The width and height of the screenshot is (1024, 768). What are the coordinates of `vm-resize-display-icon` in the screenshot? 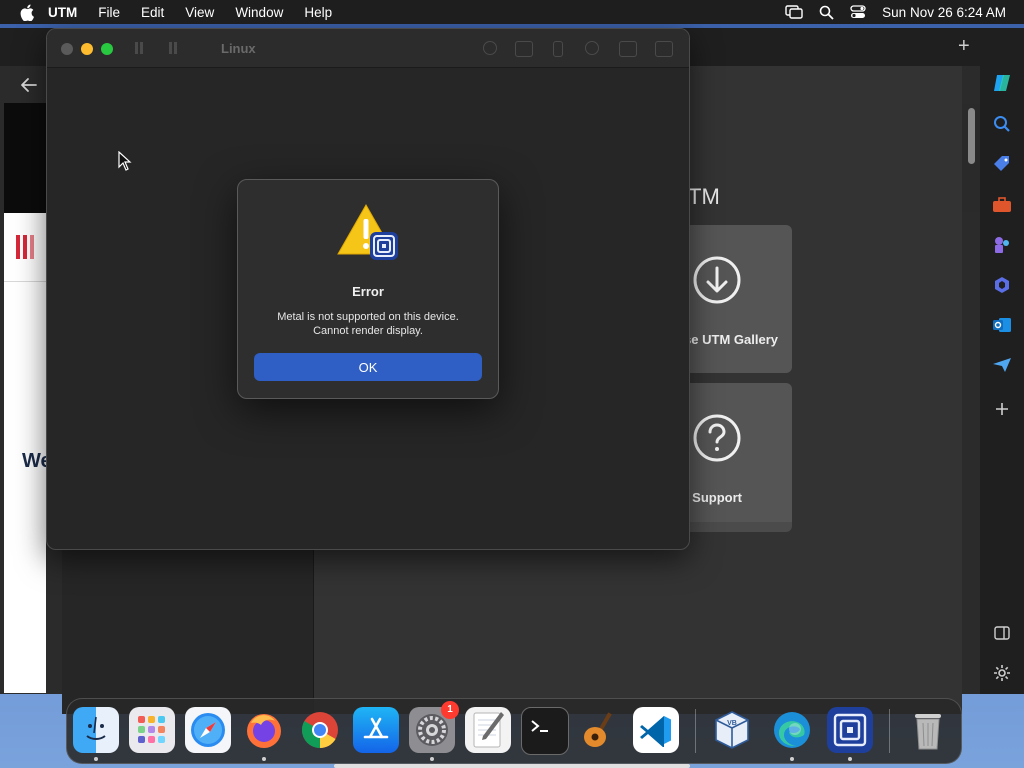 It's located at (664, 49).